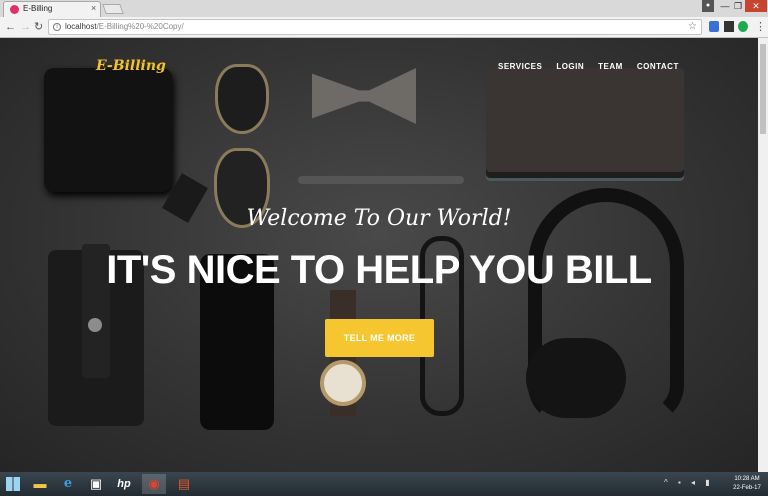  I want to click on tab-title: E-Billing, so click(38, 8).